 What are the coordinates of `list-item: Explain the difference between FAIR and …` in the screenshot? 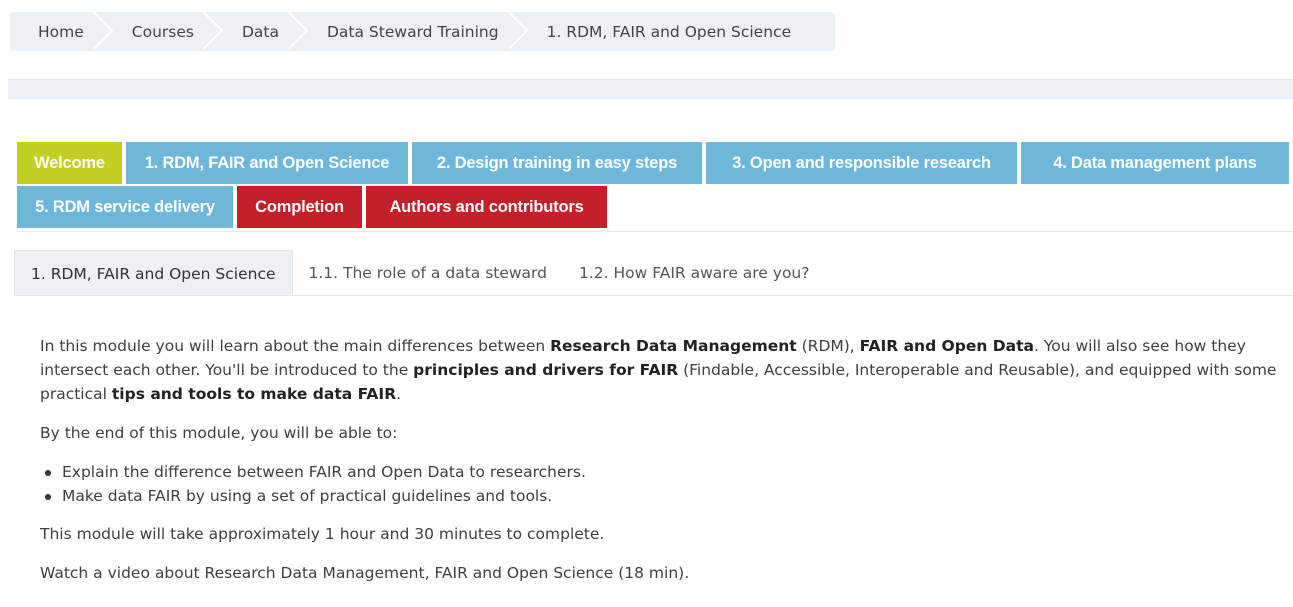 It's located at (660, 472).